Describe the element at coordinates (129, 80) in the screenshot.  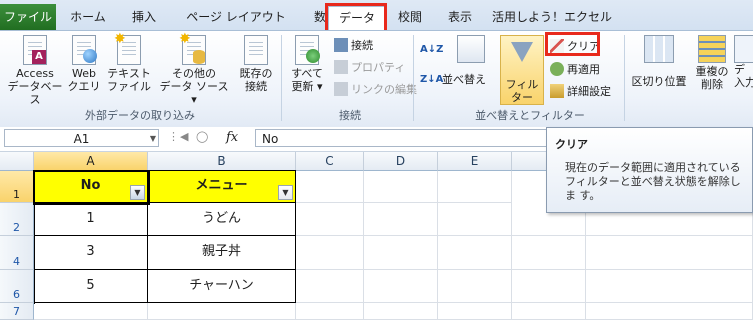
I see `text-file-label: テキスト ファイル` at that location.